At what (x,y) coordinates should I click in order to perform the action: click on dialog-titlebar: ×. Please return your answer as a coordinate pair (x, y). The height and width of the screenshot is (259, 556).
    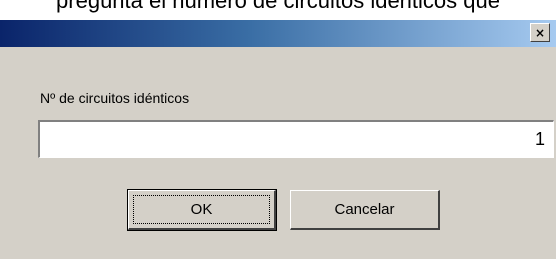
    Looking at the image, I should click on (278, 33).